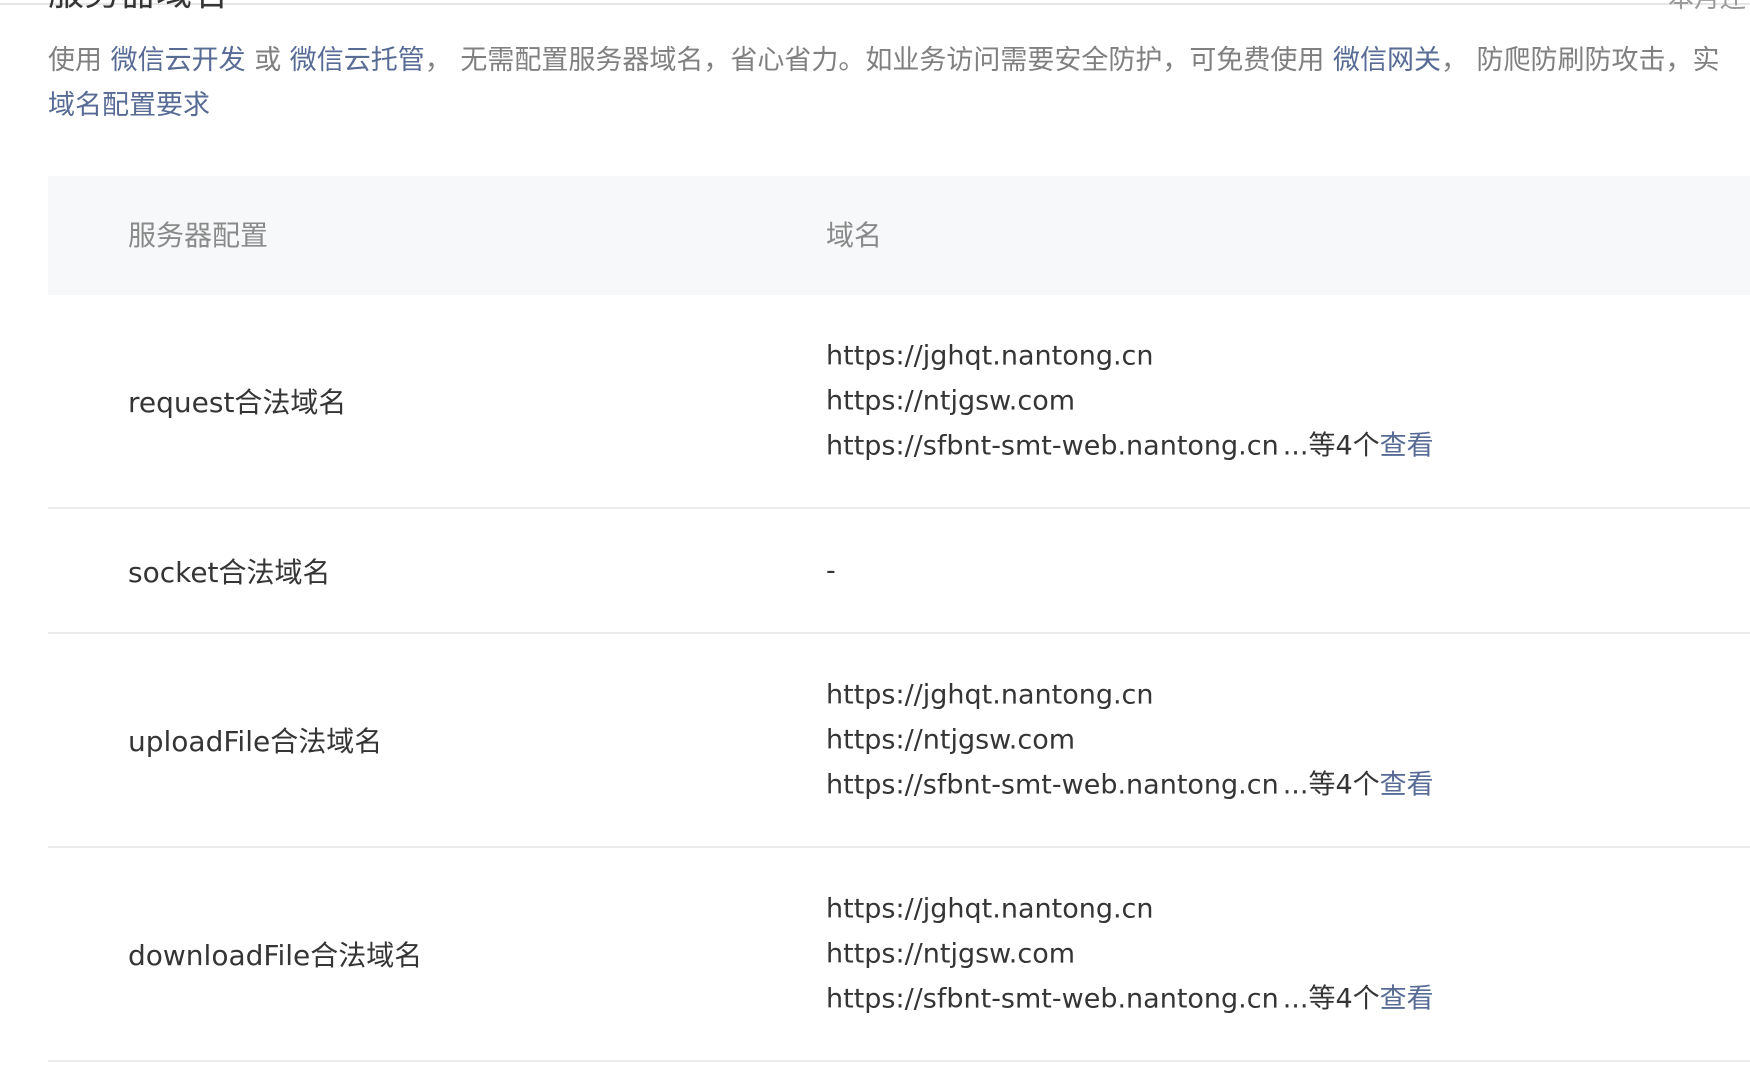 The height and width of the screenshot is (1084, 1750). What do you see at coordinates (1707, 7) in the screenshot?
I see `top-right-text: 本月还` at bounding box center [1707, 7].